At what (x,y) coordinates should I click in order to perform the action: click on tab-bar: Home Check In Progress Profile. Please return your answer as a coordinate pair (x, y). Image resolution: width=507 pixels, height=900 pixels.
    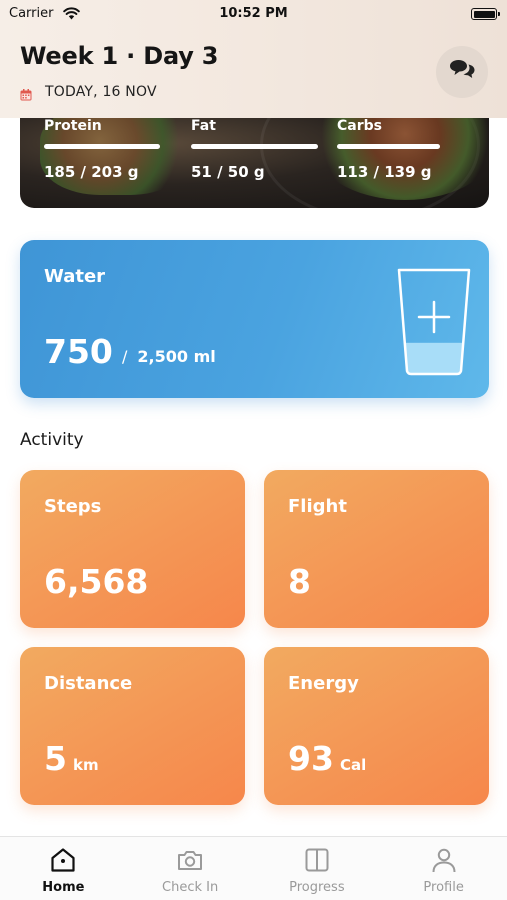
    Looking at the image, I should click on (253, 868).